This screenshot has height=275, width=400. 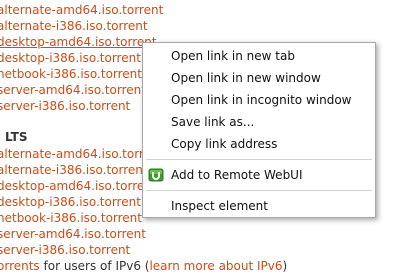 What do you see at coordinates (73, 90) in the screenshot?
I see `torrent-link-server-amd64: server-amd64.iso.torrent` at bounding box center [73, 90].